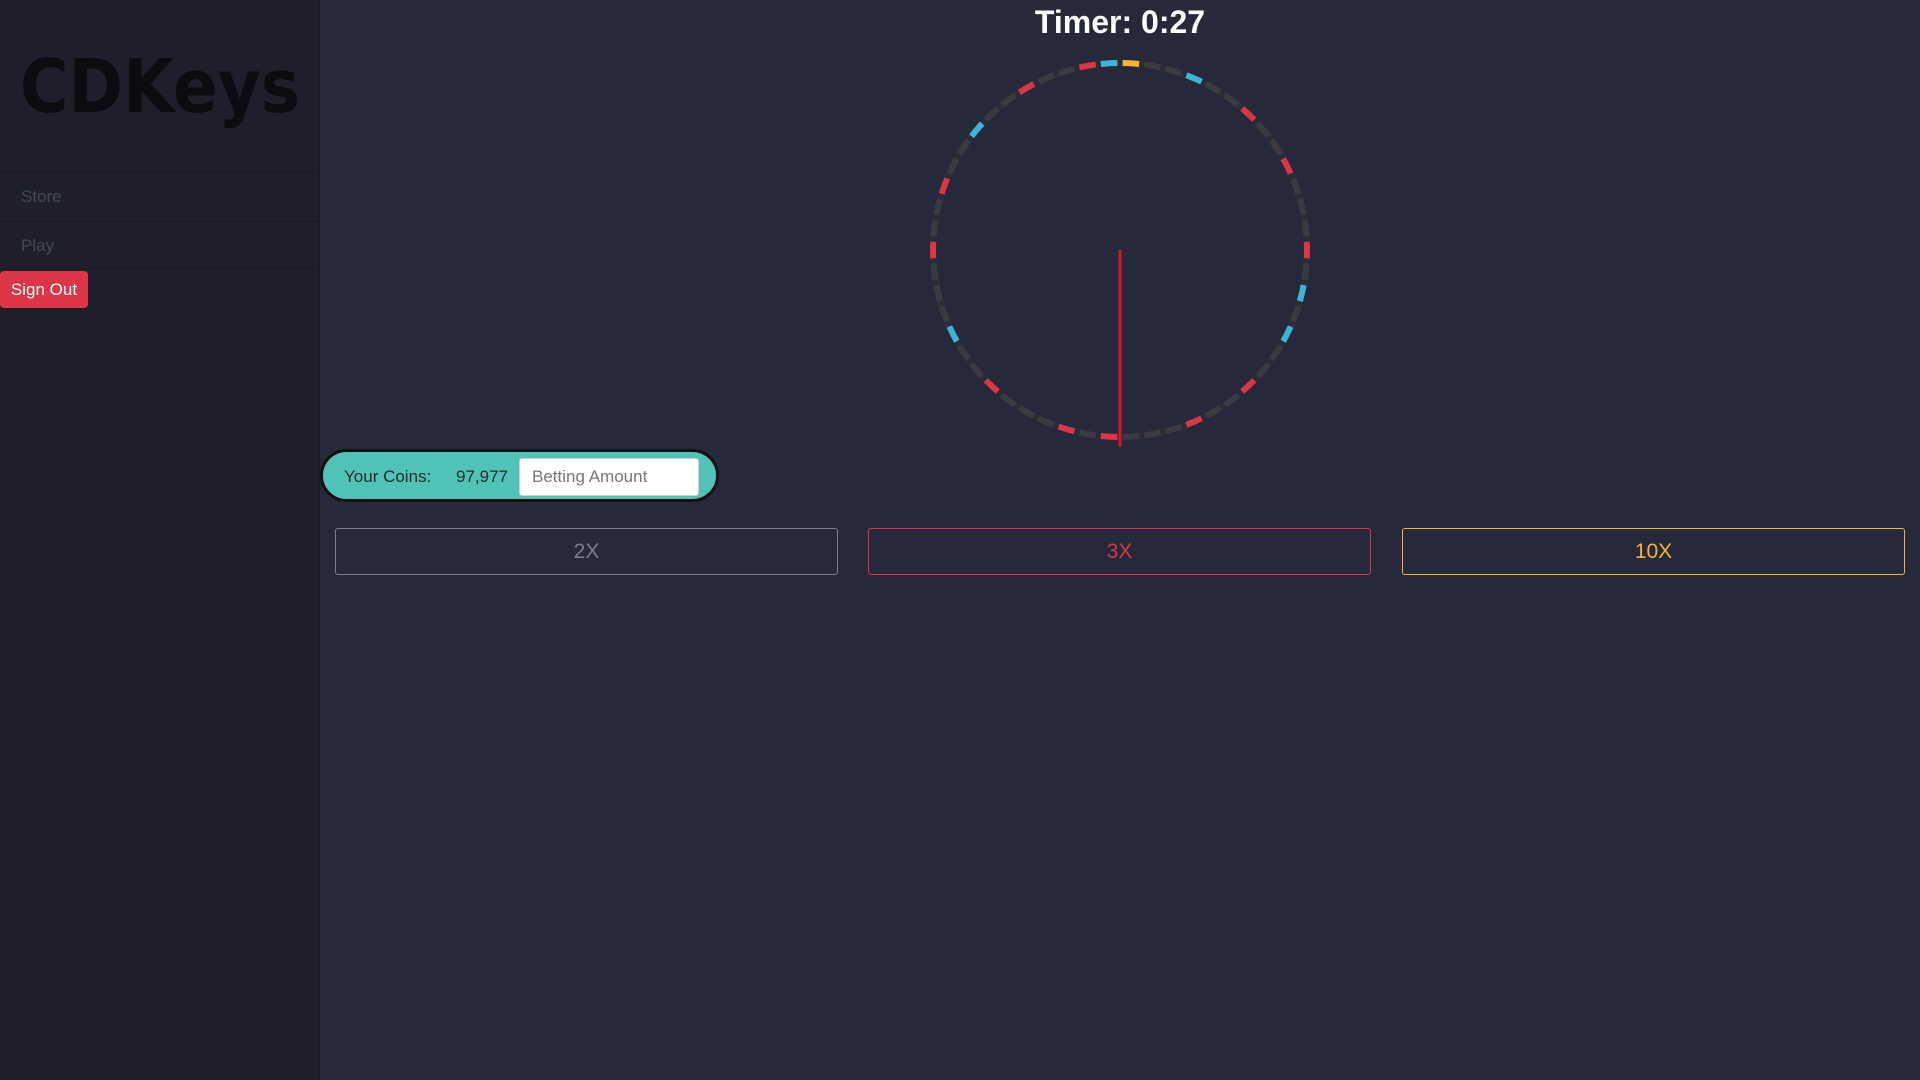 This screenshot has height=1080, width=1920. Describe the element at coordinates (1653, 551) in the screenshot. I see `bet-10x-button: 10X` at that location.